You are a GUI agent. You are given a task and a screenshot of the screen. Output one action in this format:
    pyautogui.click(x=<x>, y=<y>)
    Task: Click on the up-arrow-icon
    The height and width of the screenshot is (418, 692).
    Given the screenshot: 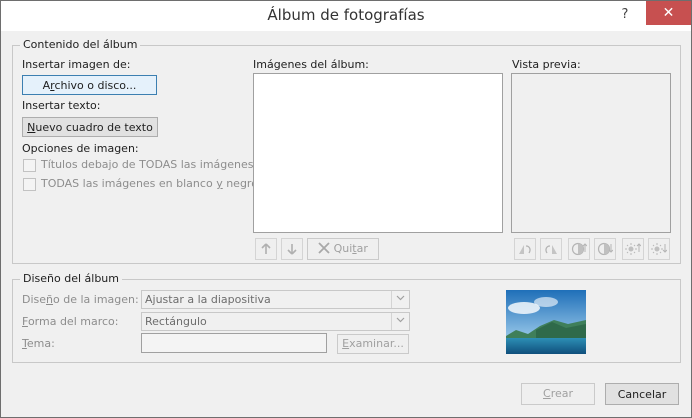 What is the action you would take?
    pyautogui.click(x=266, y=248)
    